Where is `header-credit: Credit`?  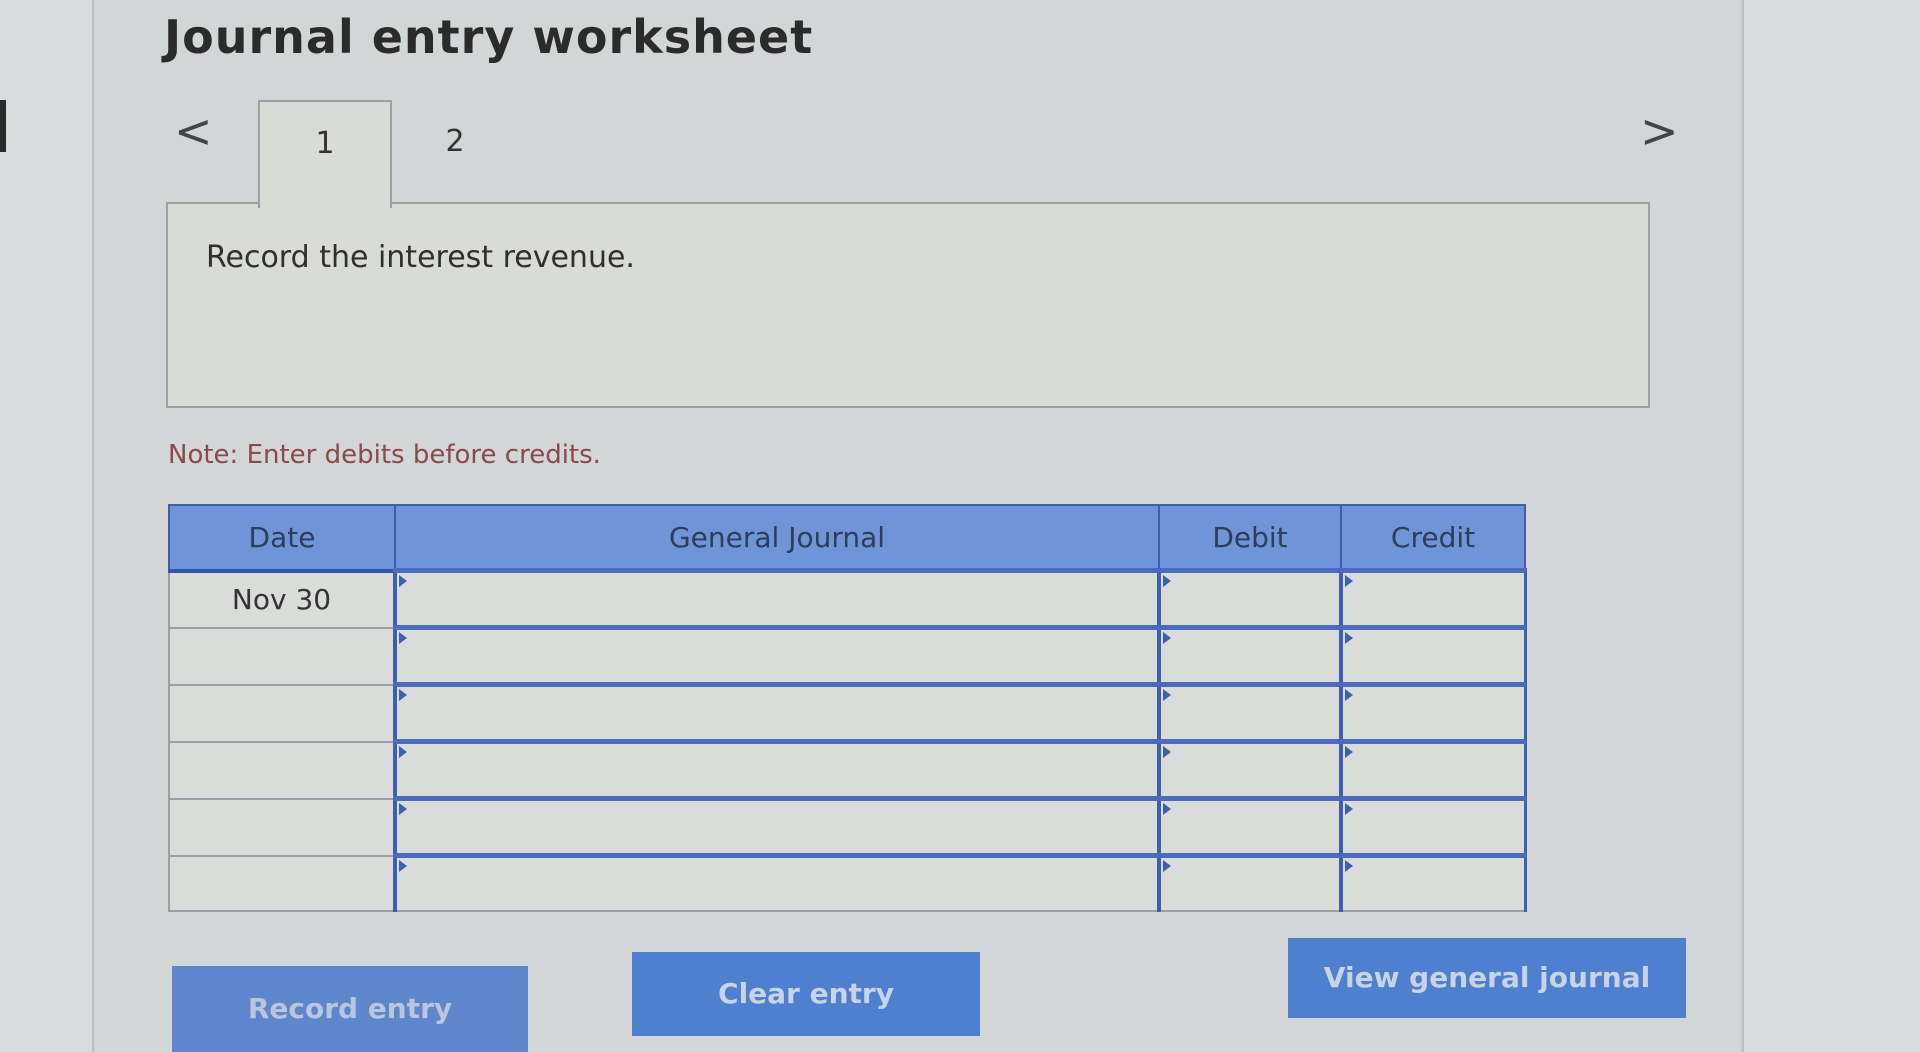
header-credit: Credit is located at coordinates (1433, 538).